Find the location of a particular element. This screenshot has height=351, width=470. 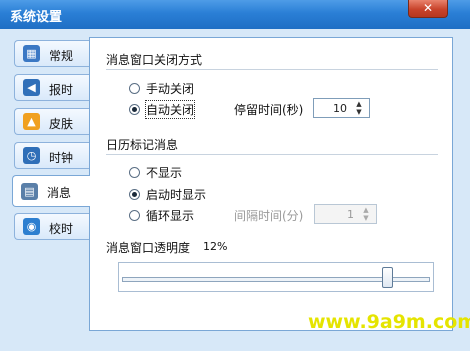

radio-show-on-startup is located at coordinates (134, 194).